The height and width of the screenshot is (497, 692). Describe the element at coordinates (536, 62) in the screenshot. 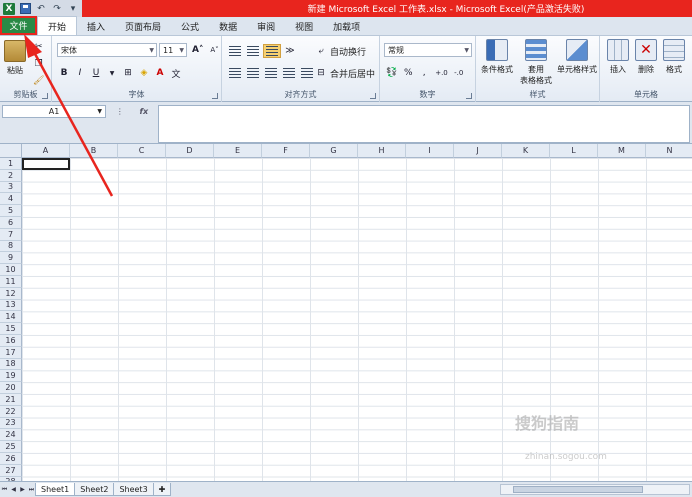

I see `format-as-table-button: 套用 表格格式` at that location.